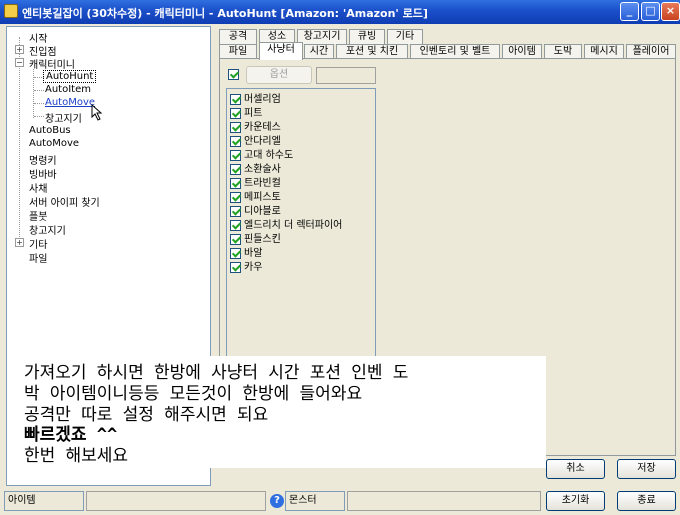 This screenshot has width=680, height=515. What do you see at coordinates (54, 143) in the screenshot?
I see `tree-item: AutoMove` at bounding box center [54, 143].